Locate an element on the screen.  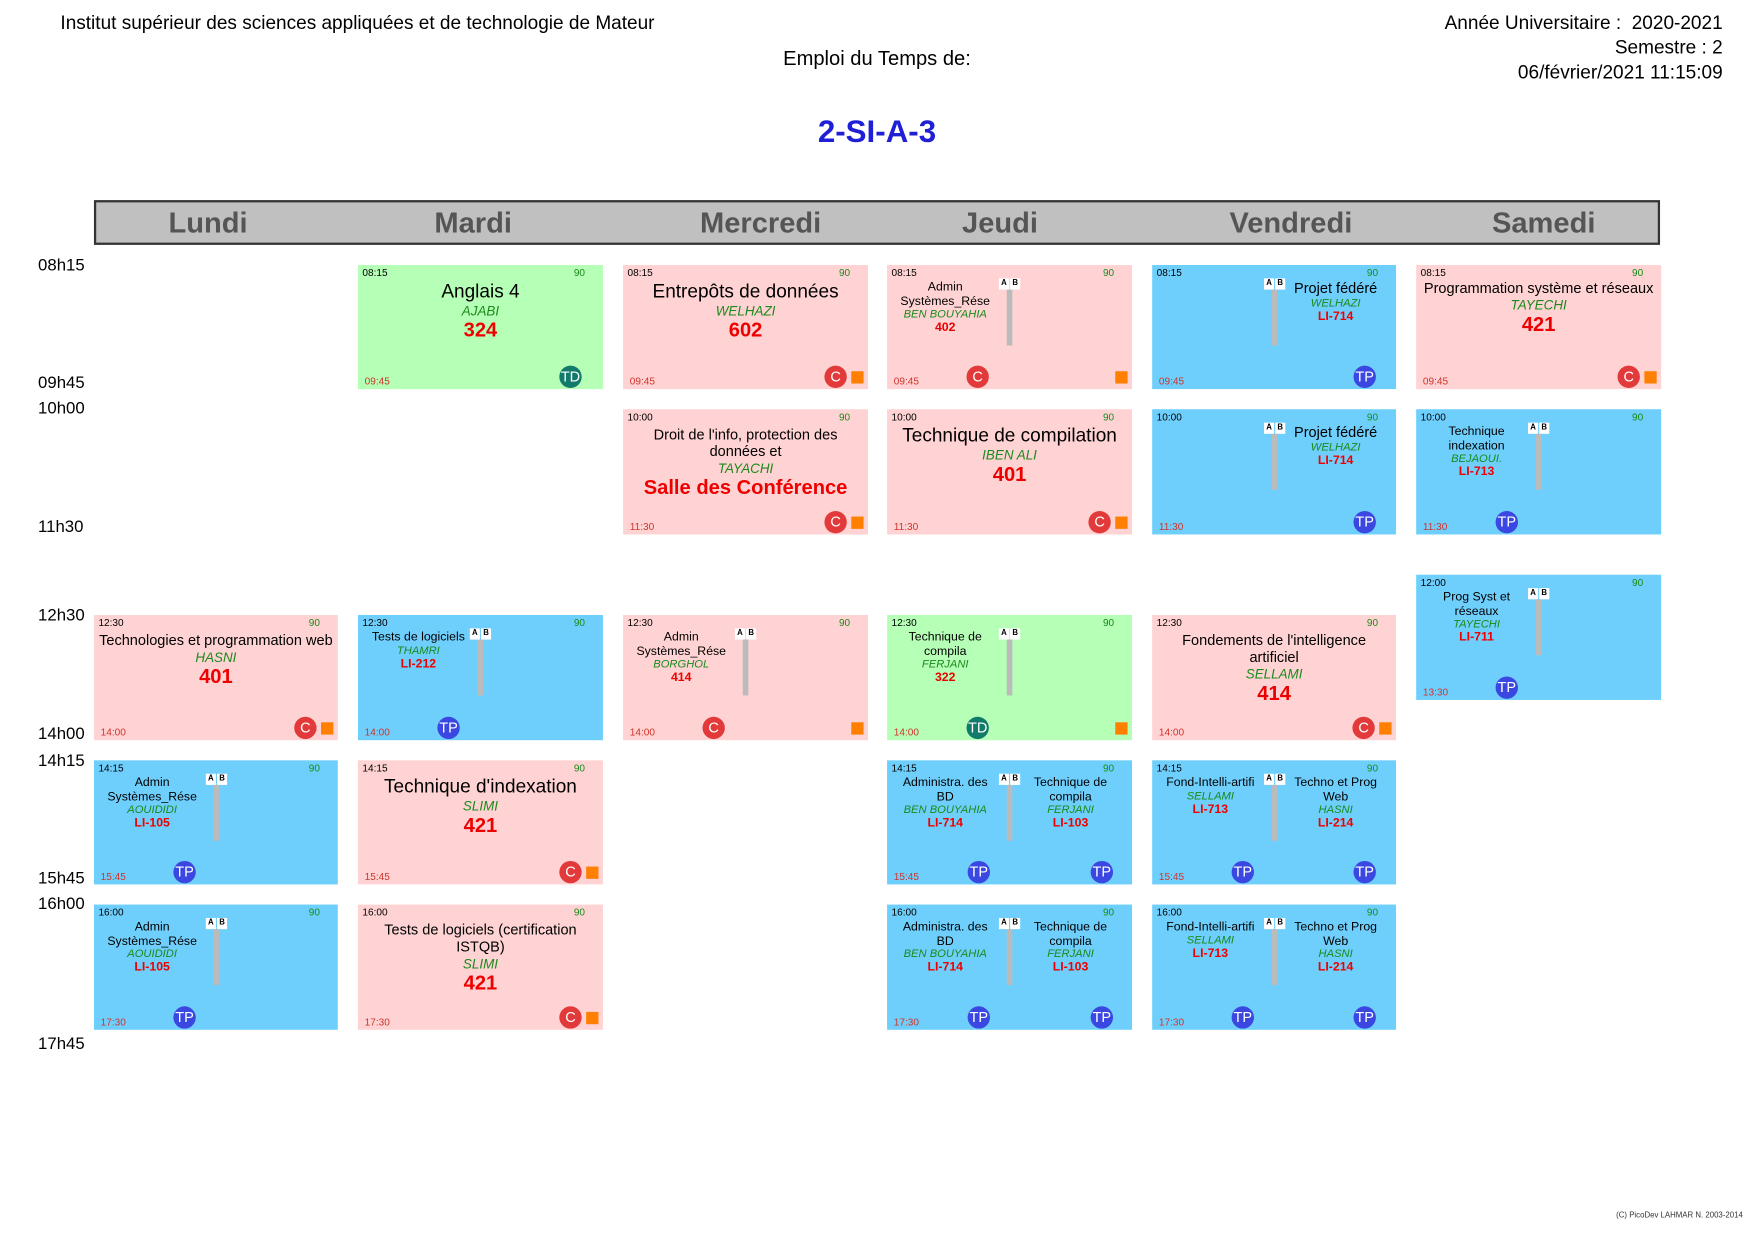
course-teacher-a: SELLAMI is located at coordinates (1210, 940).